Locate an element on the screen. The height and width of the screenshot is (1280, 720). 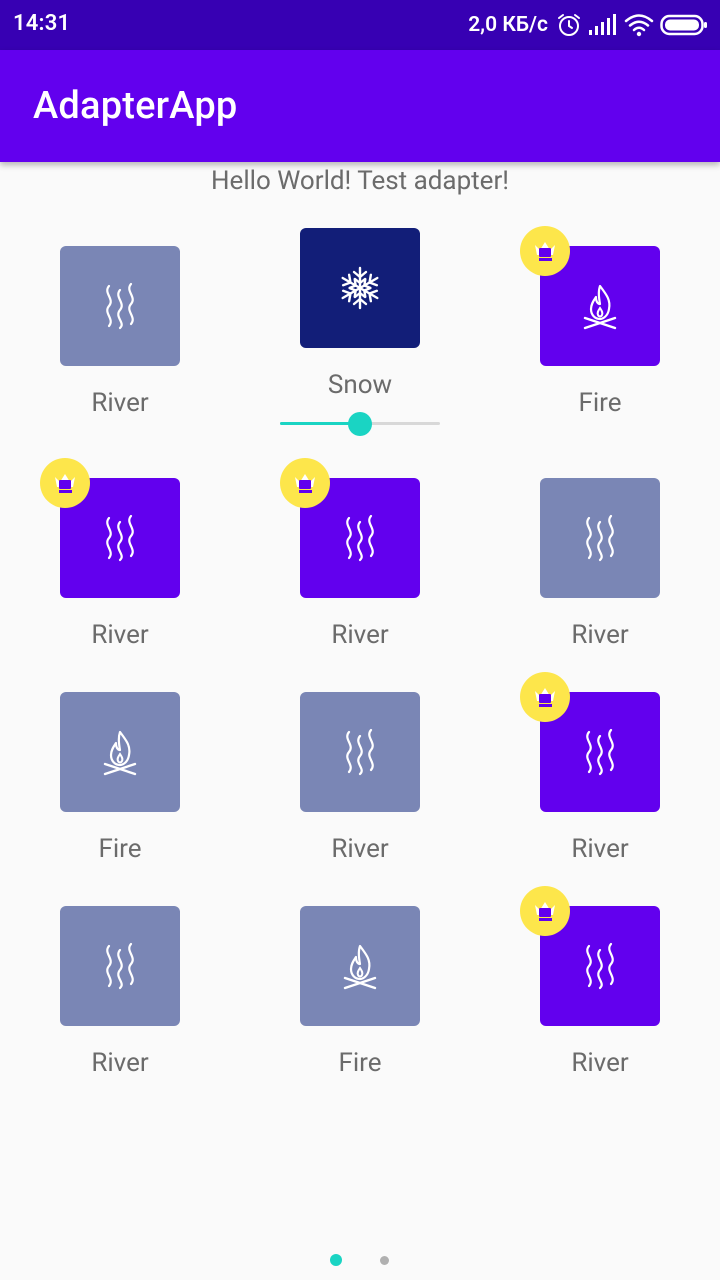
network-speed: 2,0 КБ/с is located at coordinates (508, 25).